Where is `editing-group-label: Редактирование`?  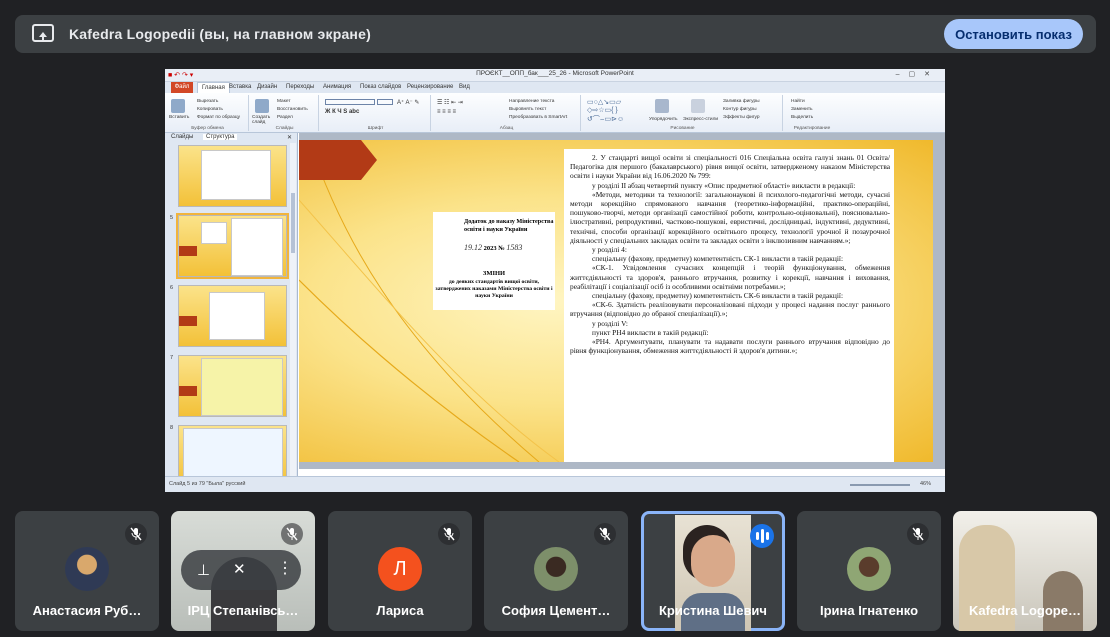
editing-group-label: Редактирование is located at coordinates (812, 128).